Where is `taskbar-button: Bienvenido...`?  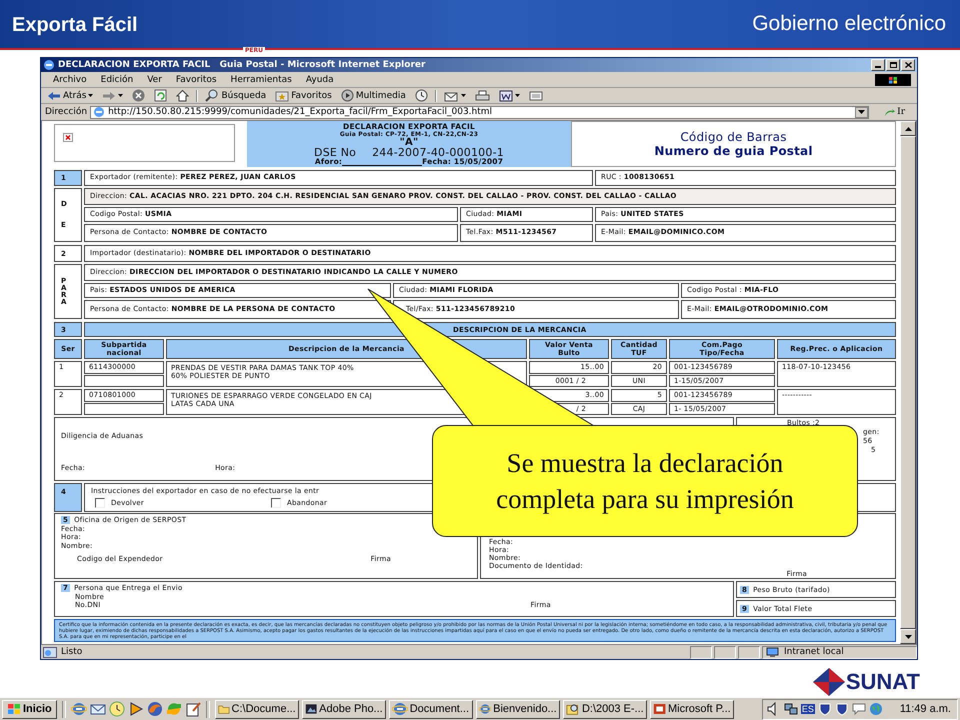
taskbar-button: Bienvenido... is located at coordinates (518, 709).